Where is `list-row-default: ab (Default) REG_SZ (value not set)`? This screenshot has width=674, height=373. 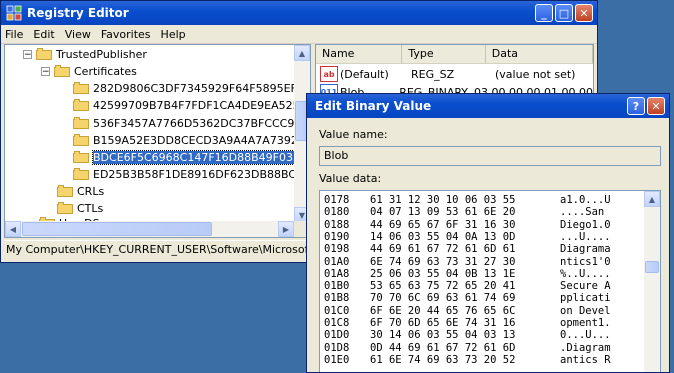 list-row-default: ab (Default) REG_SZ (value not set) is located at coordinates (454, 74).